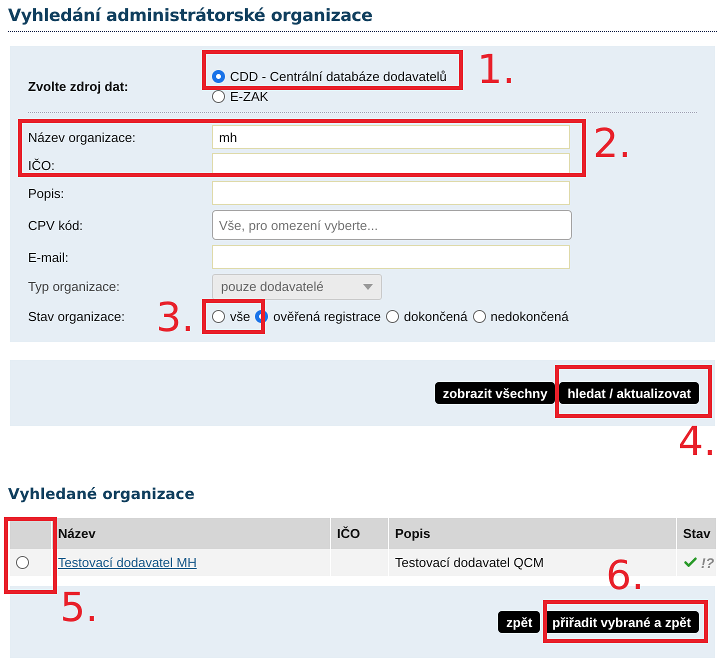 The width and height of the screenshot is (725, 668). What do you see at coordinates (621, 622) in the screenshot?
I see `action-button: přiřadit vybrané a zpět` at bounding box center [621, 622].